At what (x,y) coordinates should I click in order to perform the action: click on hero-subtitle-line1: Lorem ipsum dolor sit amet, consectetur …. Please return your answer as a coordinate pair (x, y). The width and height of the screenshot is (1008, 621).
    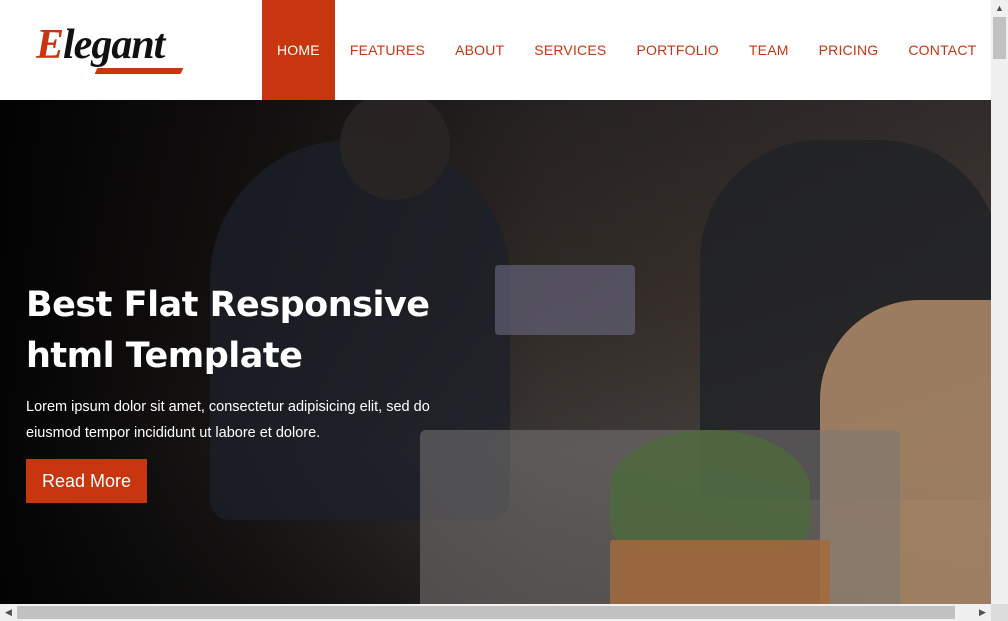
    Looking at the image, I should click on (228, 407).